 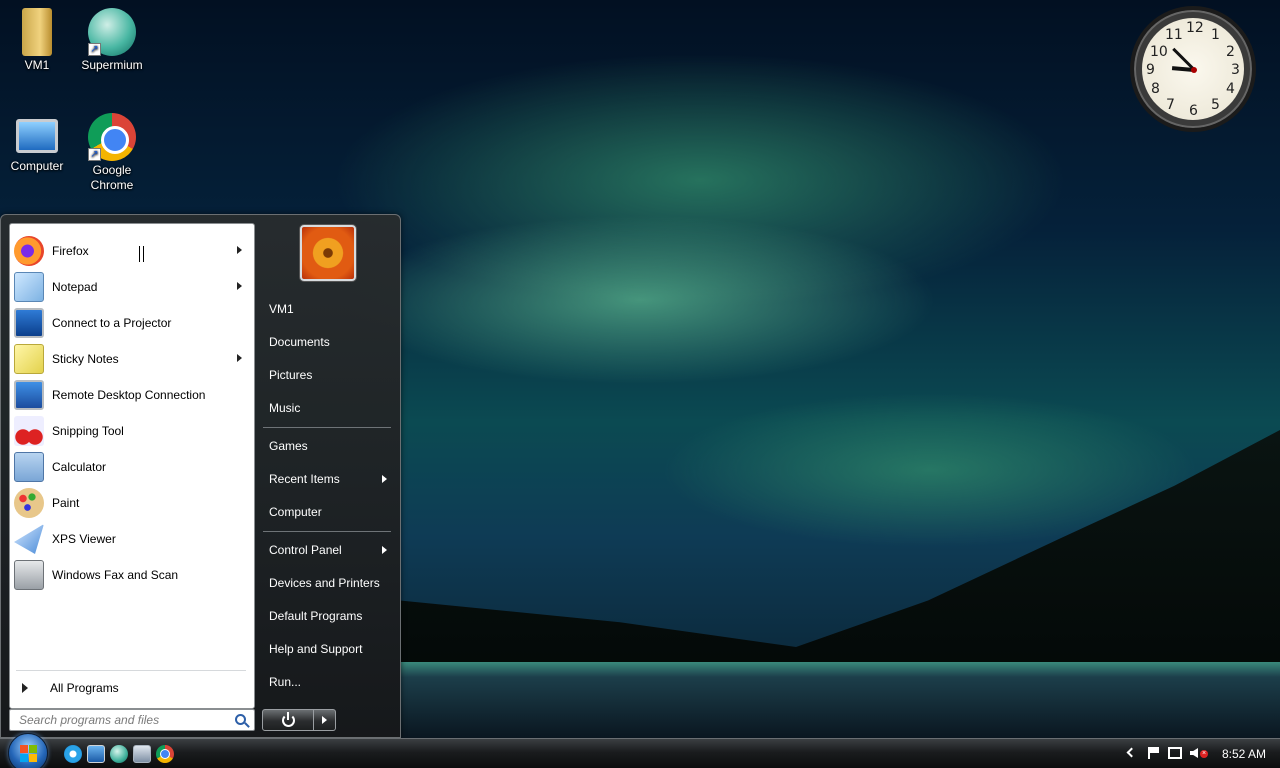 What do you see at coordinates (133, 688) in the screenshot?
I see `all-programs-button: All Programs` at bounding box center [133, 688].